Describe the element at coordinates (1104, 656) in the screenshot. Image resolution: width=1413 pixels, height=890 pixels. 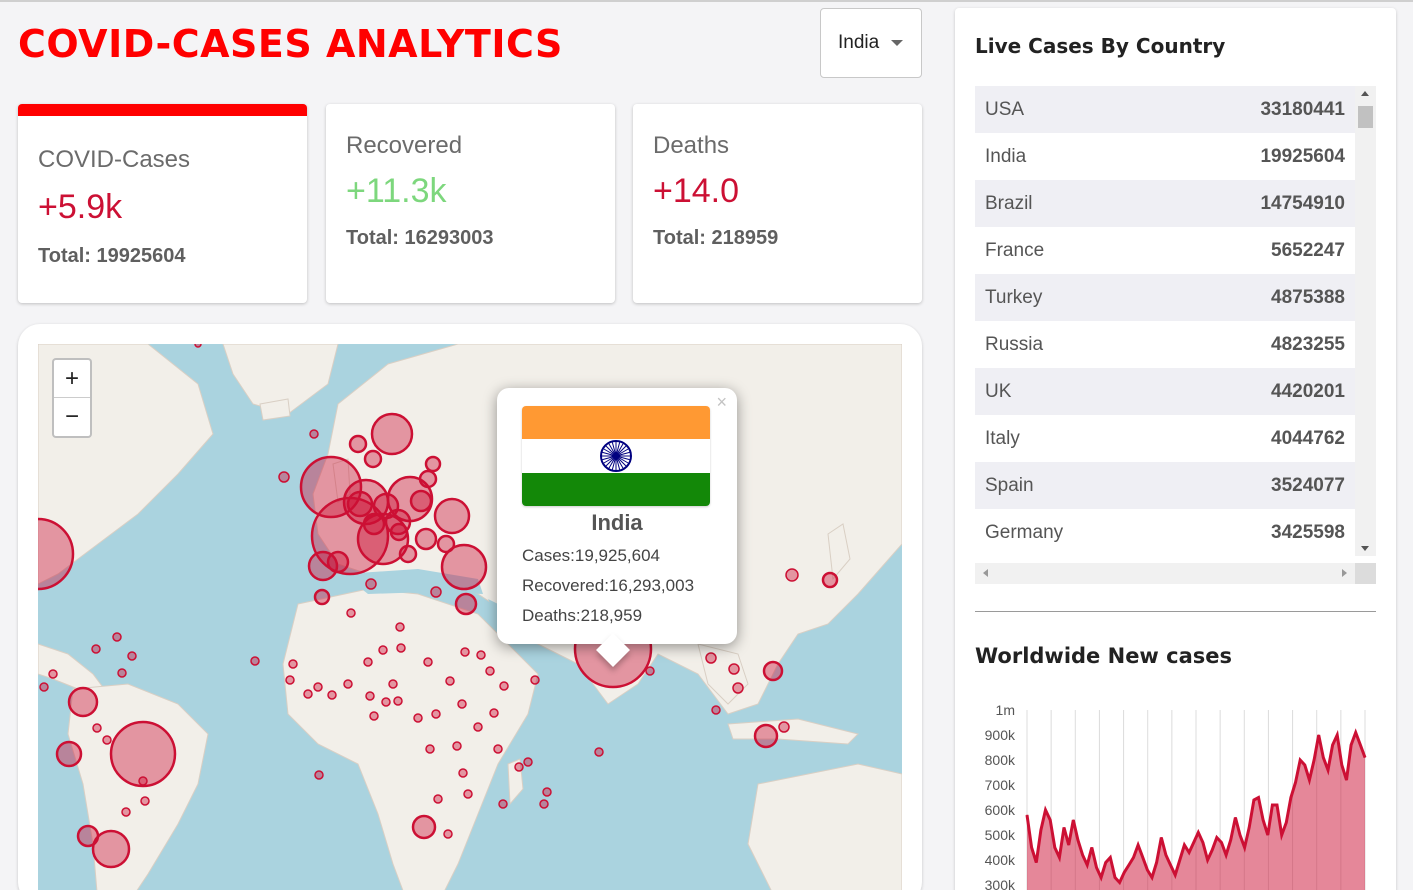
I see `chart-title: Worldwide New cases` at that location.